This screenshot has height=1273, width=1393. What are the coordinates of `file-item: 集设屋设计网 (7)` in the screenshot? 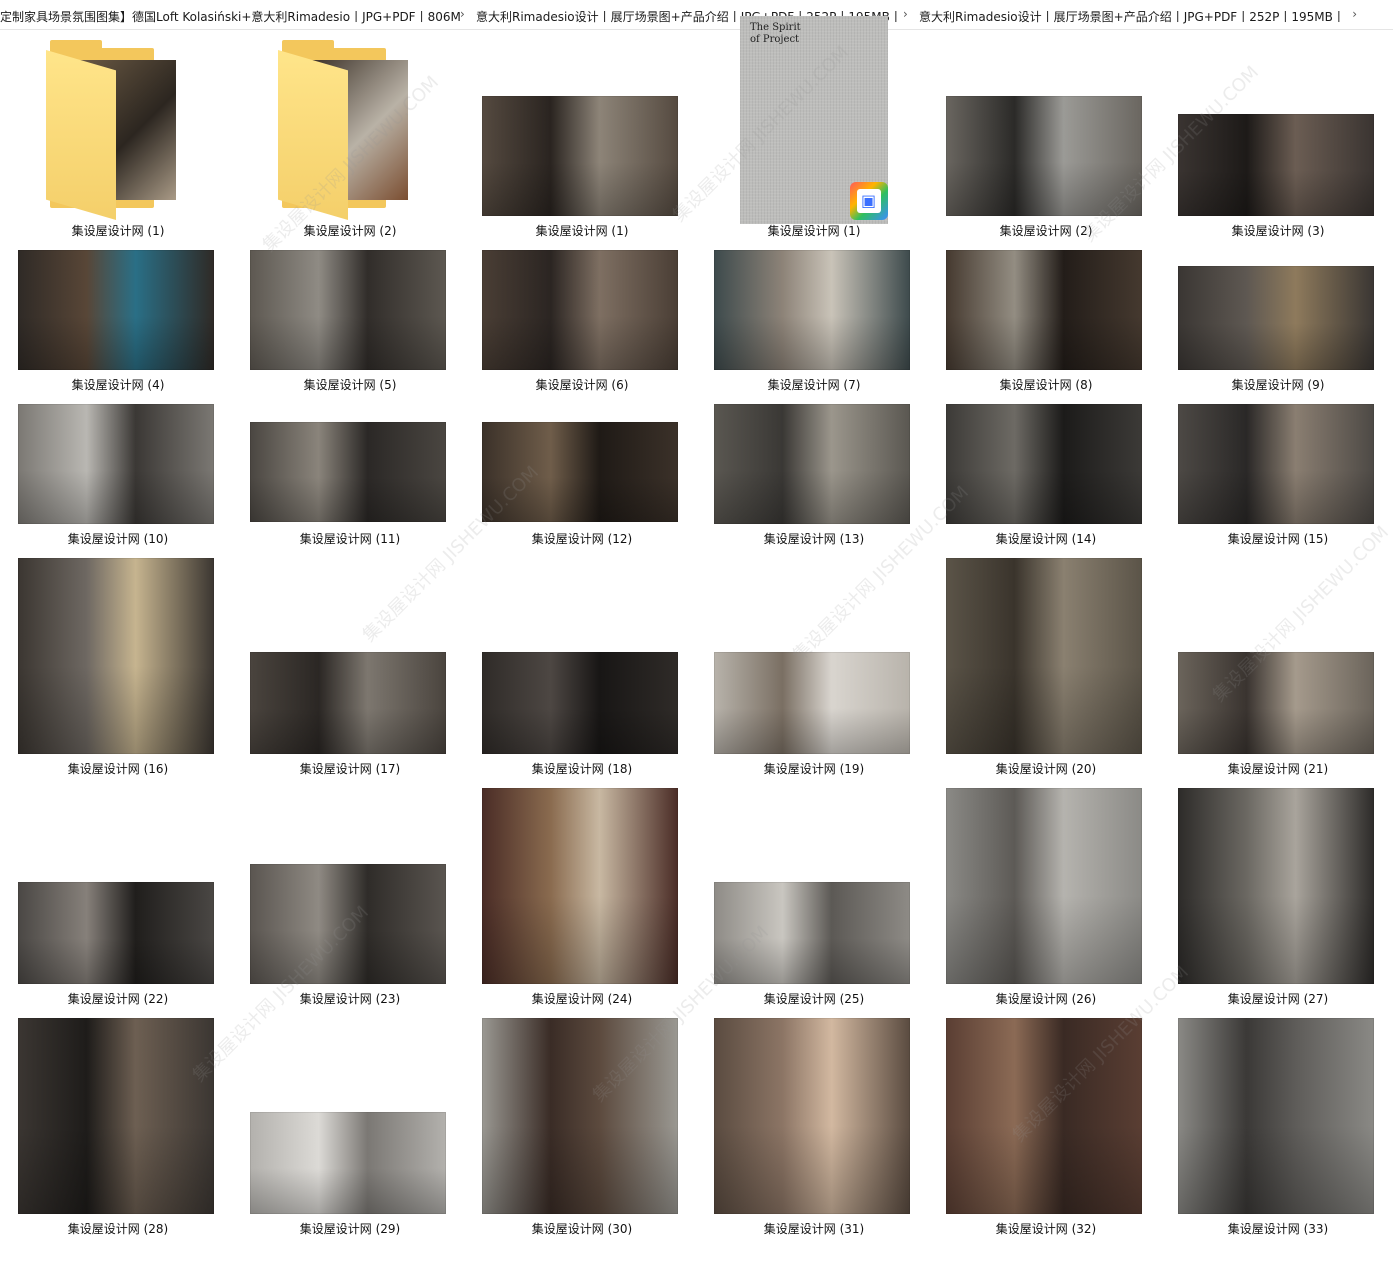 It's located at (814, 324).